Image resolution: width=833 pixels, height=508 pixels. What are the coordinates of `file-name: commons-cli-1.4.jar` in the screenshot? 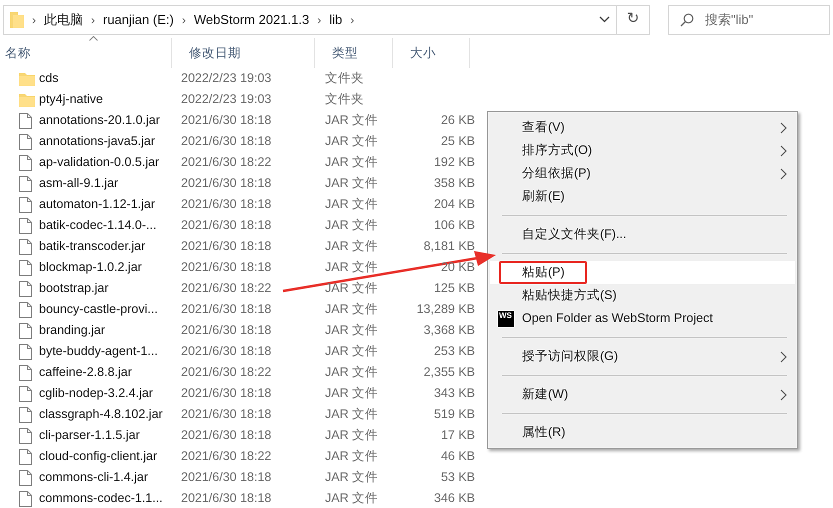 It's located at (110, 477).